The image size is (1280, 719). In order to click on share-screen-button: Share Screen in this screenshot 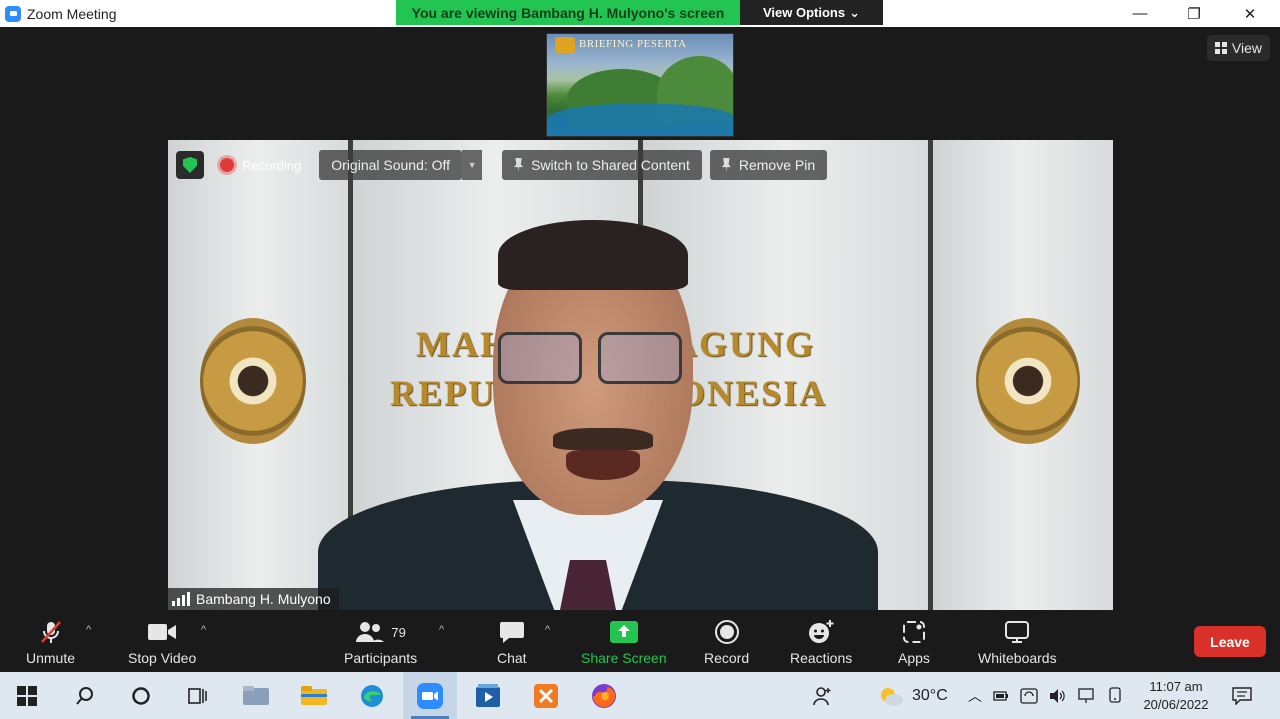, I will do `click(624, 644)`.